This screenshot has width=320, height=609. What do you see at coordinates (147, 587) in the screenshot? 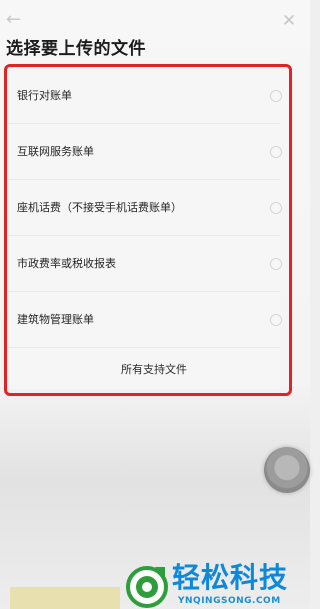
I see `watermark-logo-icon` at bounding box center [147, 587].